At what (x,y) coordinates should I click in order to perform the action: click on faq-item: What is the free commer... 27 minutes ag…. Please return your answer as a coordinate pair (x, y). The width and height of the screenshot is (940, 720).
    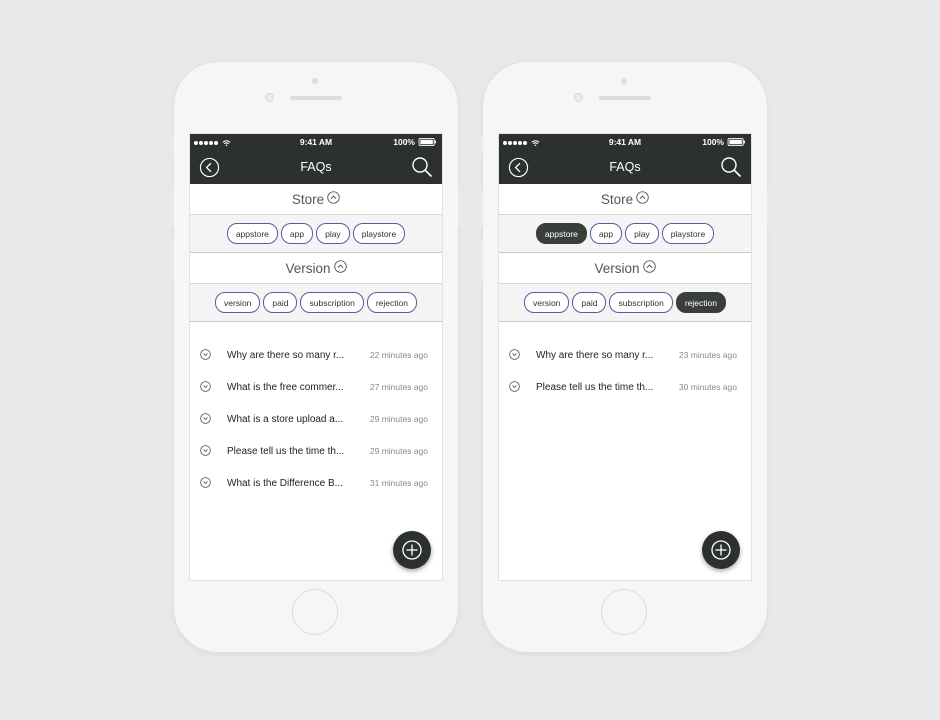
    Looking at the image, I should click on (316, 387).